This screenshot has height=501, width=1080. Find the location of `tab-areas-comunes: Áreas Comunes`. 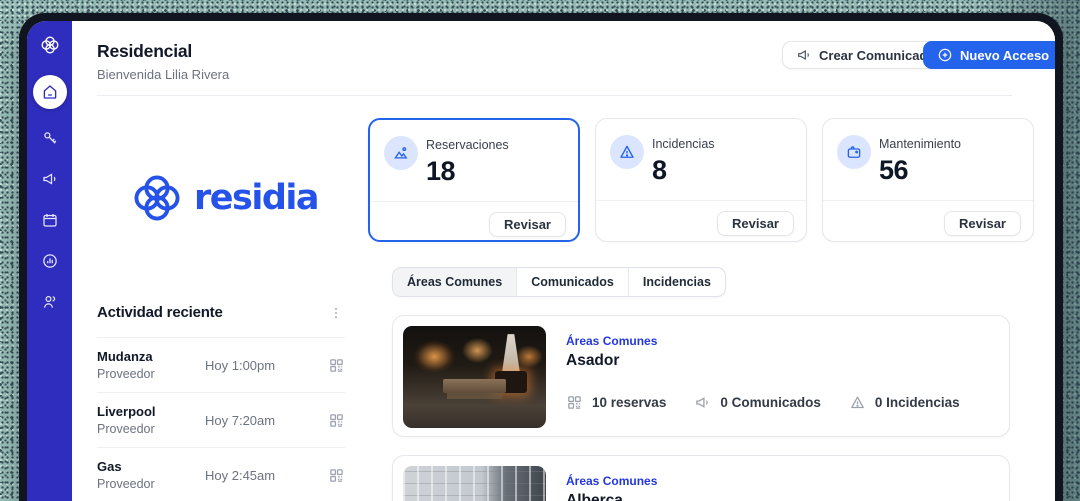

tab-areas-comunes: Áreas Comunes is located at coordinates (455, 282).